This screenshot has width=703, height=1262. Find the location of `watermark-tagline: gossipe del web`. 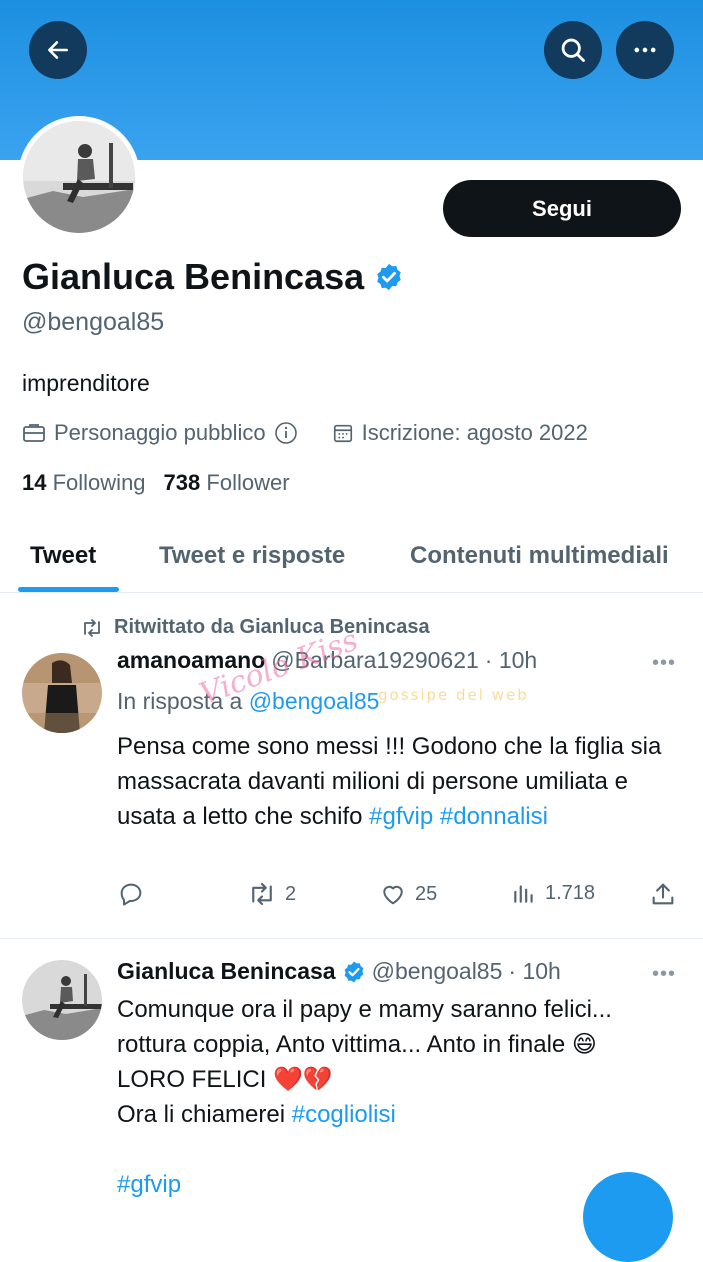

watermark-tagline: gossipe del web is located at coordinates (453, 695).